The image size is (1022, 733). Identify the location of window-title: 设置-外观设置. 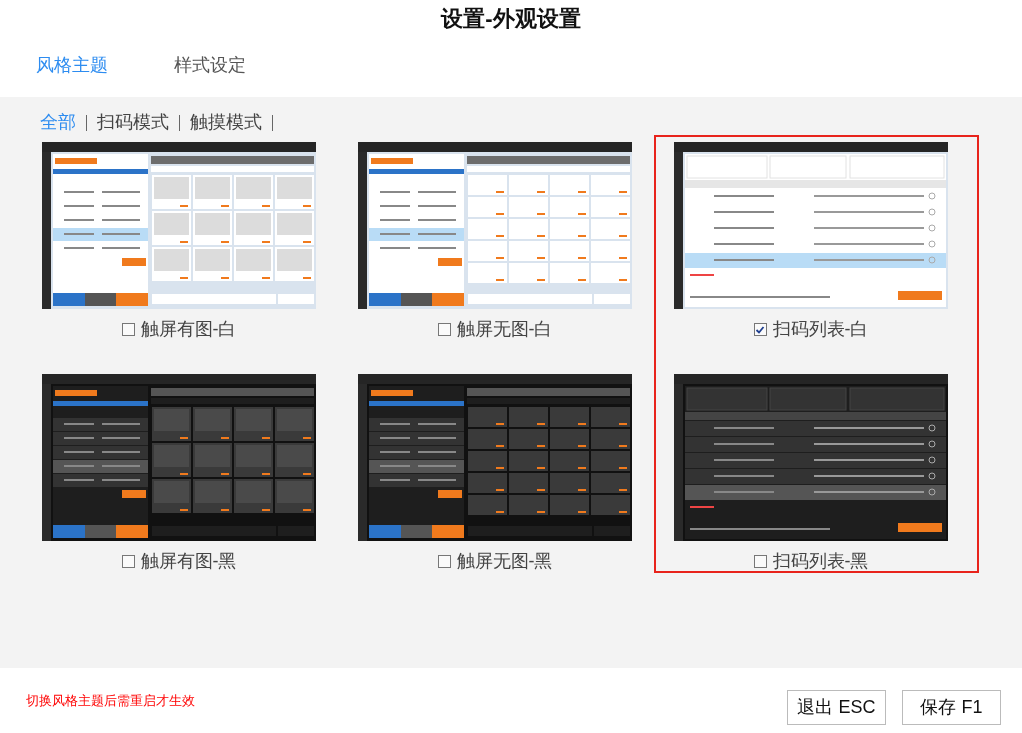
(511, 19).